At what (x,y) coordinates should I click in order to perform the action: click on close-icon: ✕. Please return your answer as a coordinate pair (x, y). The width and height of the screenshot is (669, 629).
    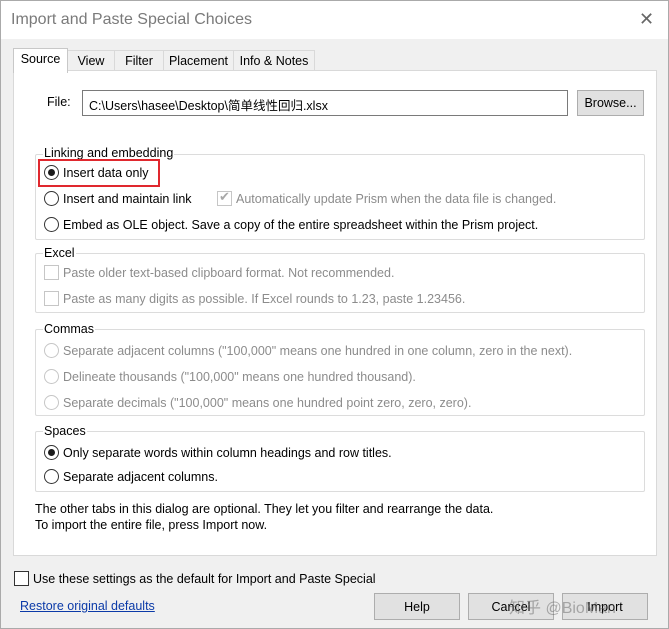
    Looking at the image, I should click on (646, 19).